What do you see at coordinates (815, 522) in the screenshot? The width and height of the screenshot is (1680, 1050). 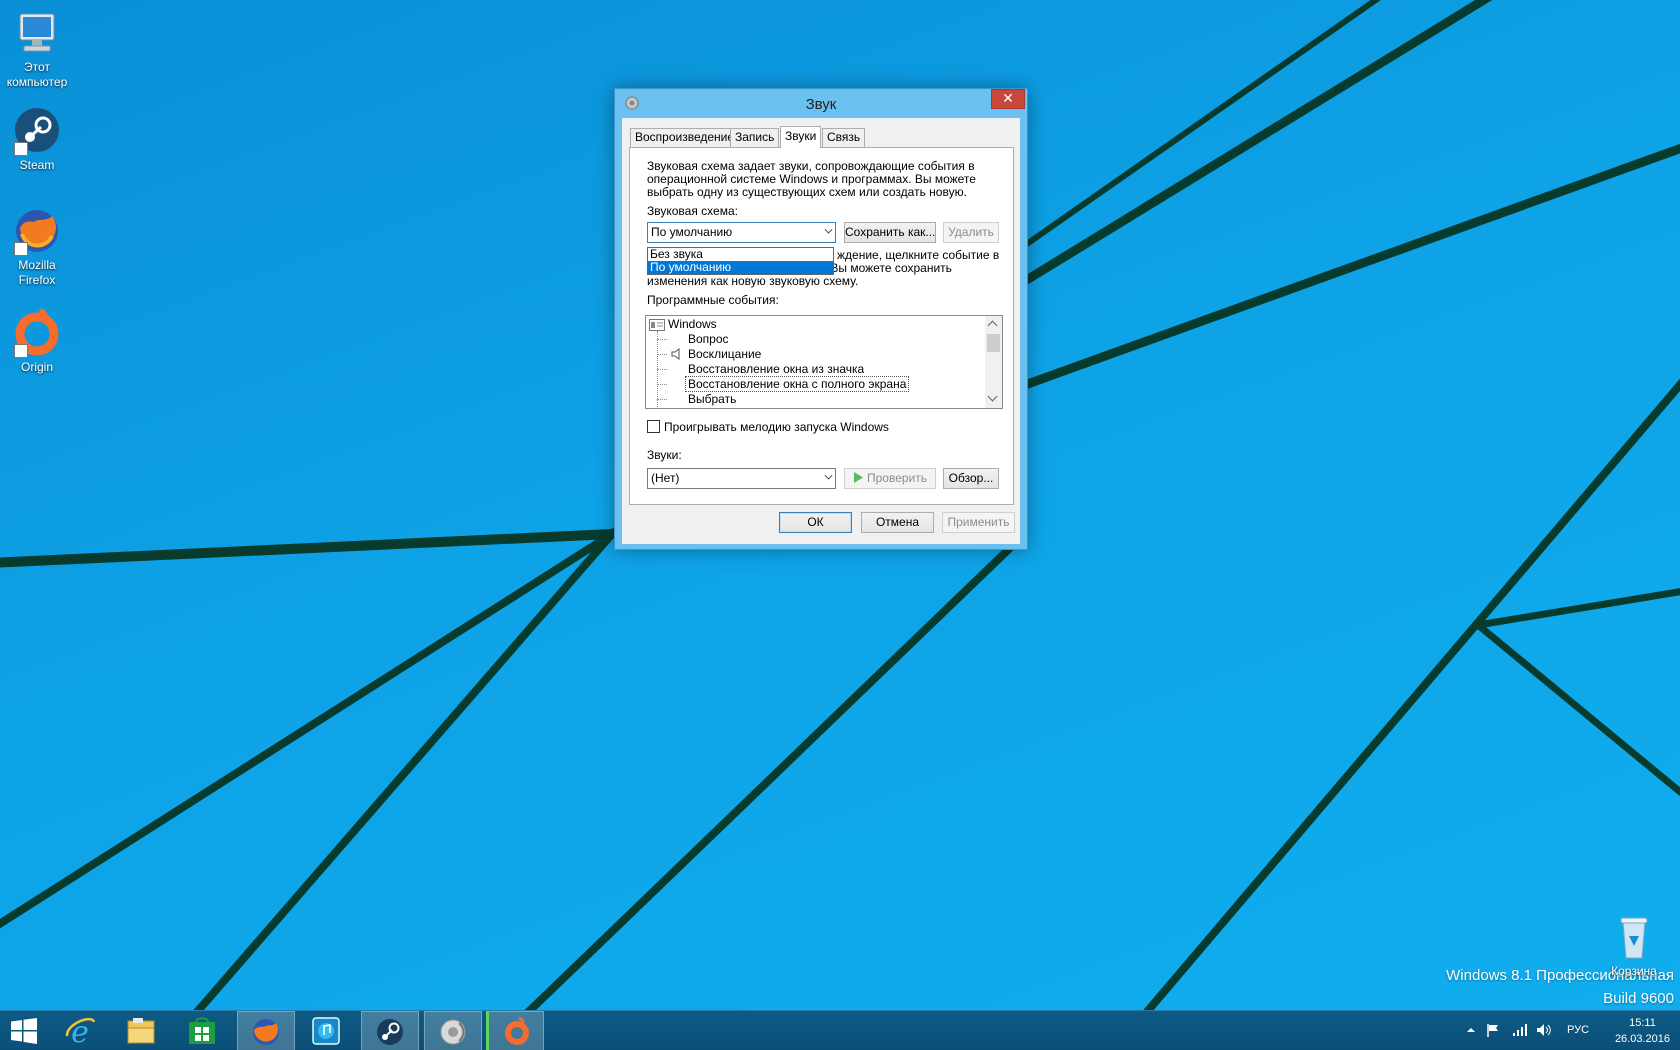 I see `ok-button: ОК` at bounding box center [815, 522].